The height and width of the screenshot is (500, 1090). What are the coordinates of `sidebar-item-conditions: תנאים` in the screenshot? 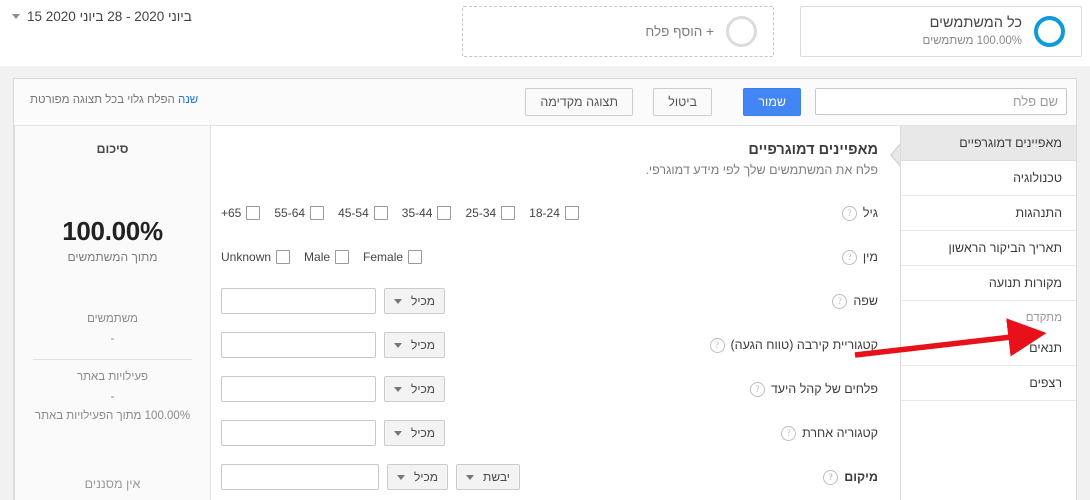 It's located at (988, 348).